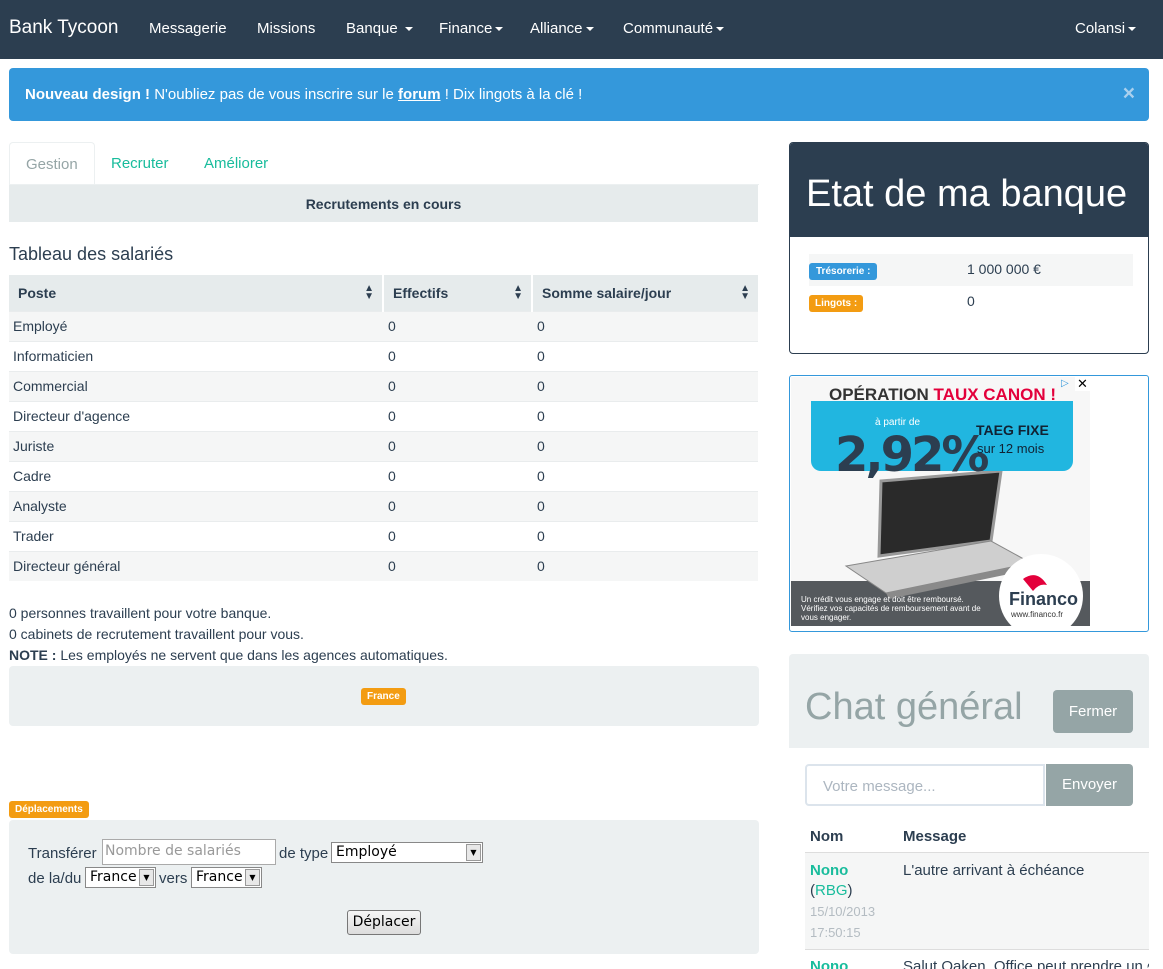 The height and width of the screenshot is (969, 1163). What do you see at coordinates (458, 293) in the screenshot?
I see `col-header-effectifs: Effectifs ▲ ▼` at bounding box center [458, 293].